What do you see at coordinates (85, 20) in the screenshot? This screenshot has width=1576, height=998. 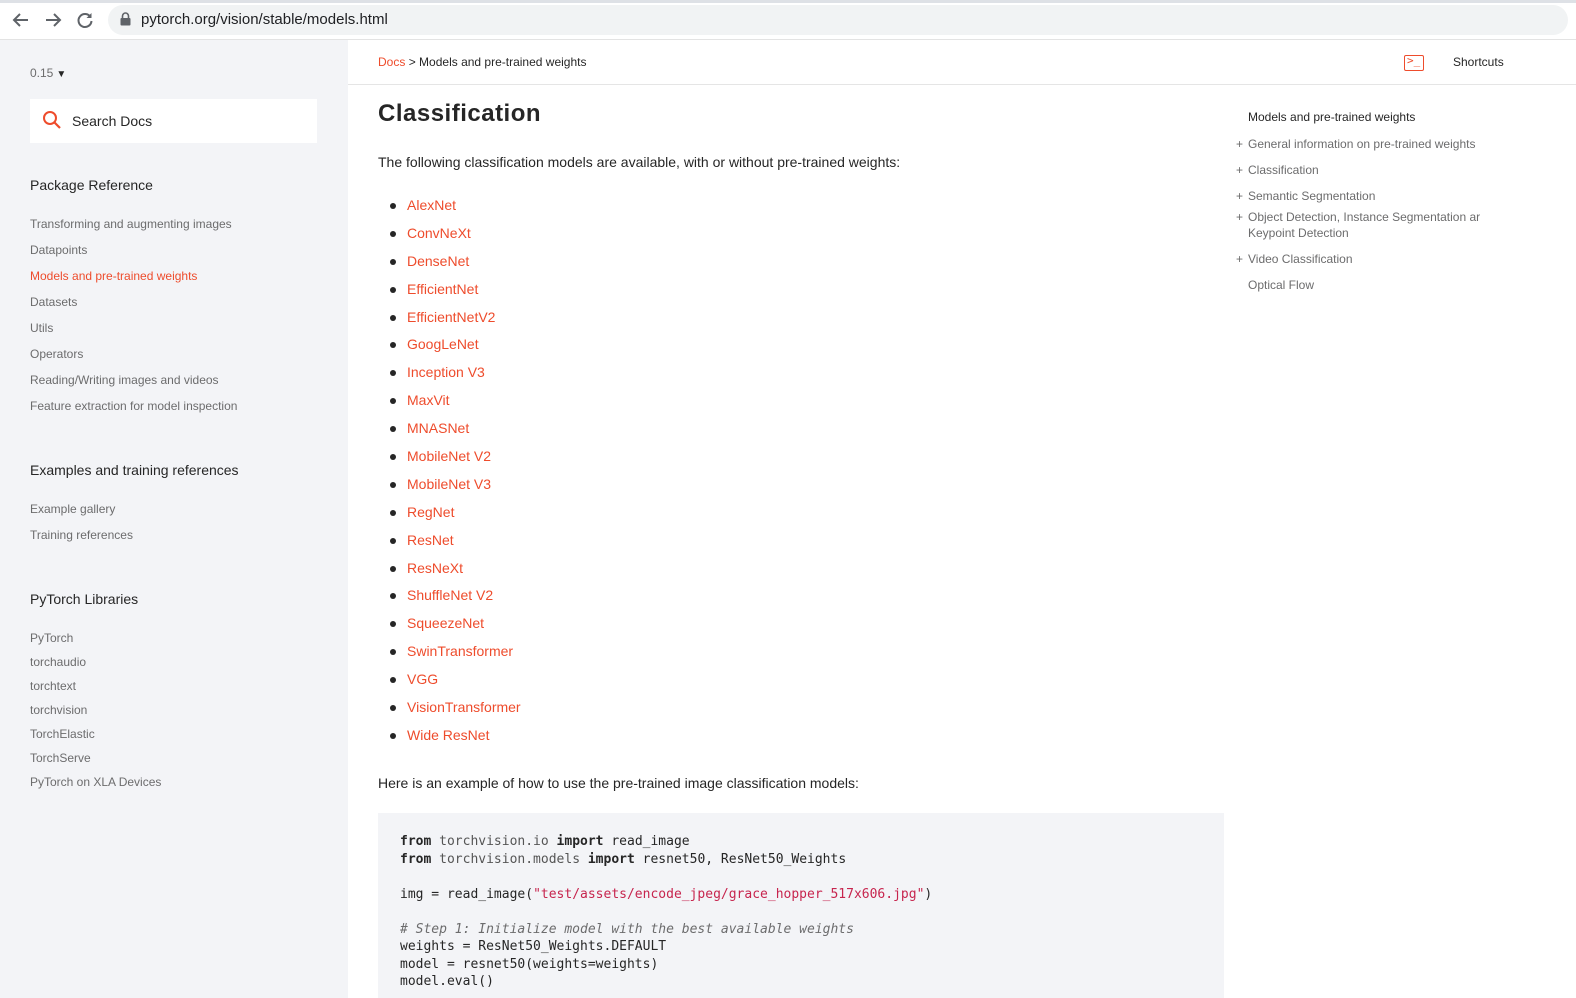 I see `reload-icon` at bounding box center [85, 20].